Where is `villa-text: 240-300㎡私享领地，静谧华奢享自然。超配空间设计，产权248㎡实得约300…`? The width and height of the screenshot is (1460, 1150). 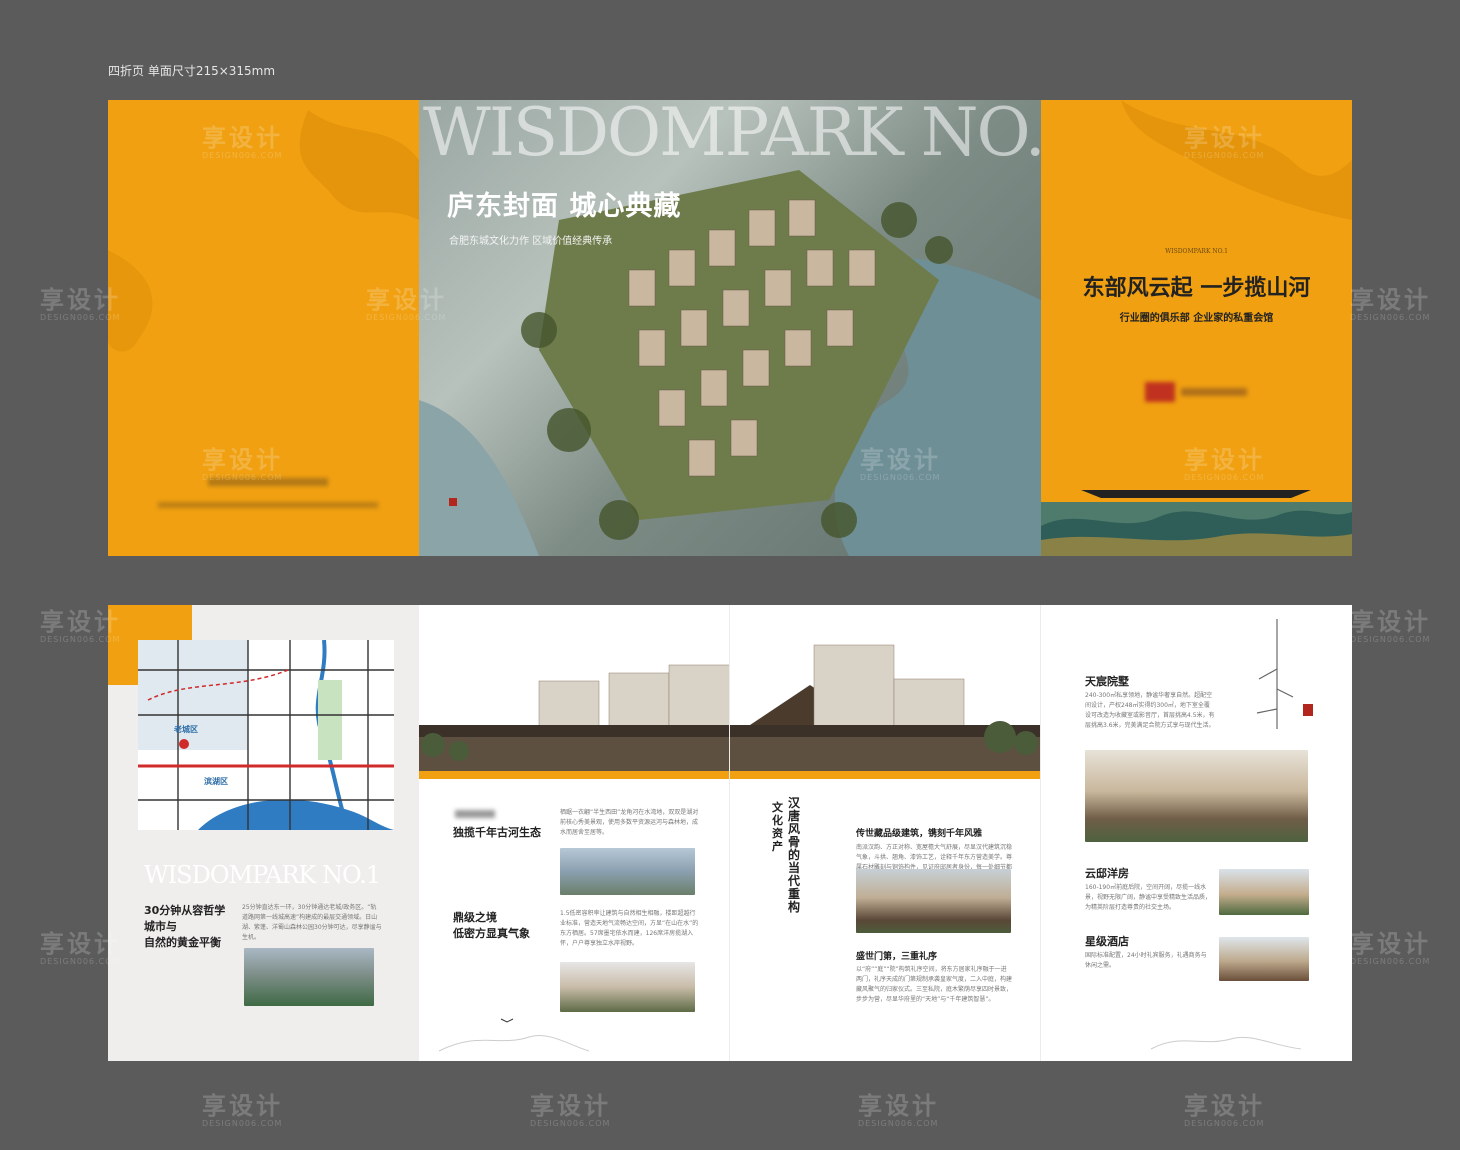 villa-text: 240-300㎡私享领地，静谧华奢享自然。超配空间设计，产权248㎡实得约300… is located at coordinates (1150, 710).